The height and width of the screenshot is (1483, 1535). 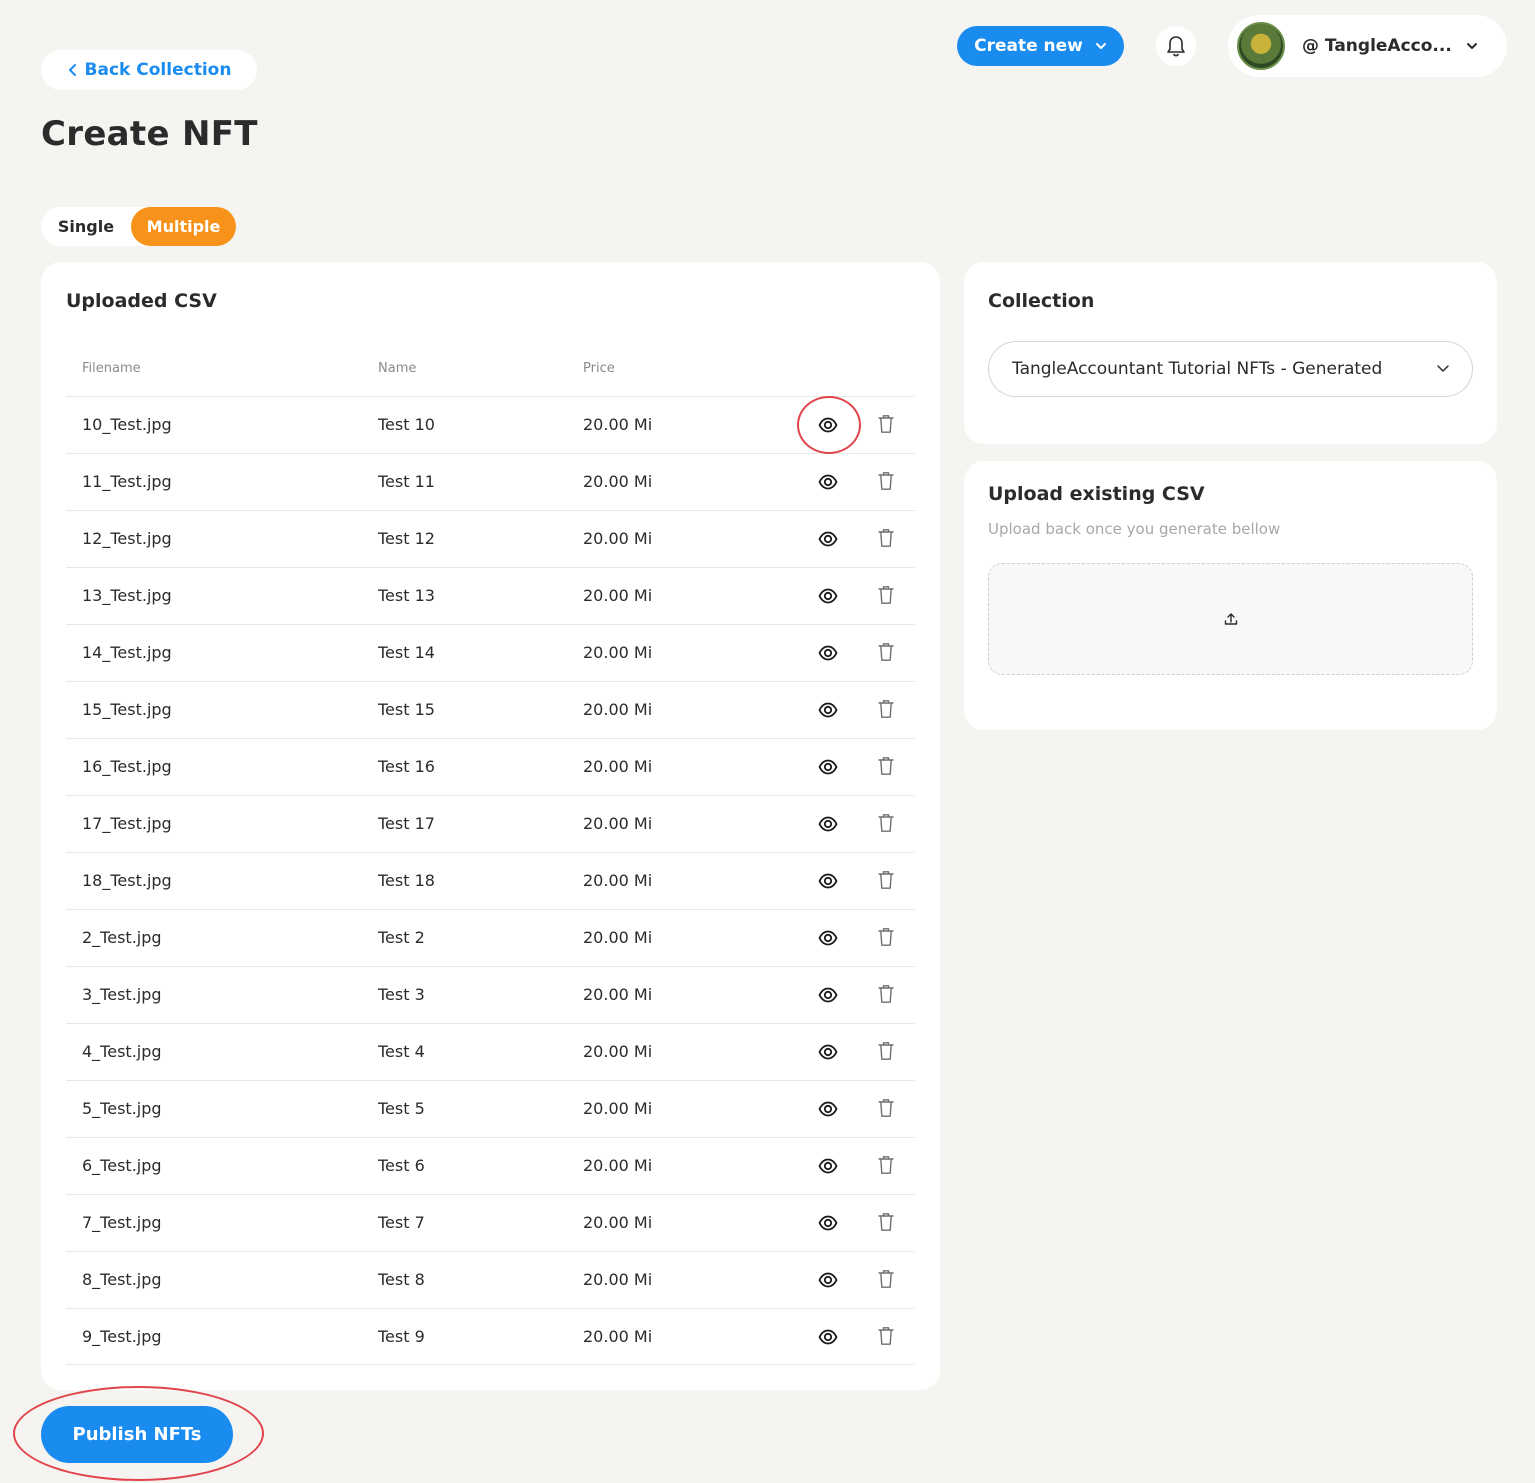 What do you see at coordinates (406, 766) in the screenshot?
I see `row-name: Test 16` at bounding box center [406, 766].